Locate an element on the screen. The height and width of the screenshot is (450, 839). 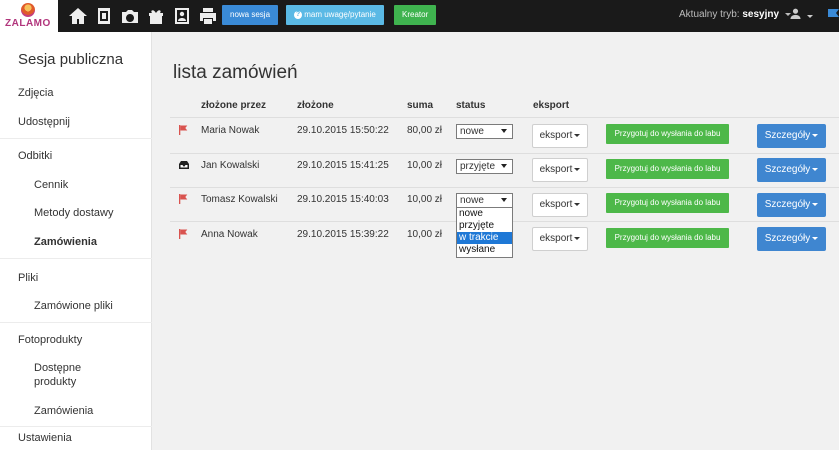
column-header-sum: suma is located at coordinates (420, 105).